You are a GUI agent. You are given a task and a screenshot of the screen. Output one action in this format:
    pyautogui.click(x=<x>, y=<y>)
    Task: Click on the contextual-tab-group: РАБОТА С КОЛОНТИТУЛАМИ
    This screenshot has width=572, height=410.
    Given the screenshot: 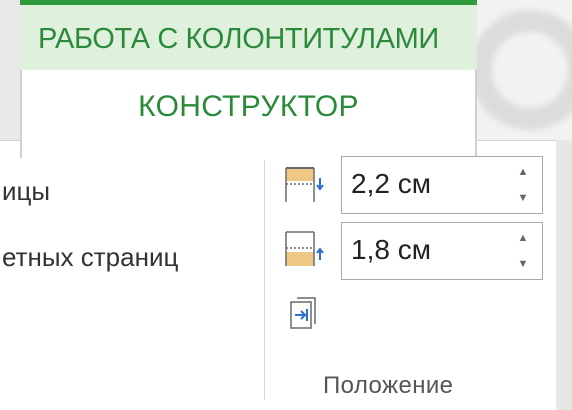 What is the action you would take?
    pyautogui.click(x=248, y=35)
    